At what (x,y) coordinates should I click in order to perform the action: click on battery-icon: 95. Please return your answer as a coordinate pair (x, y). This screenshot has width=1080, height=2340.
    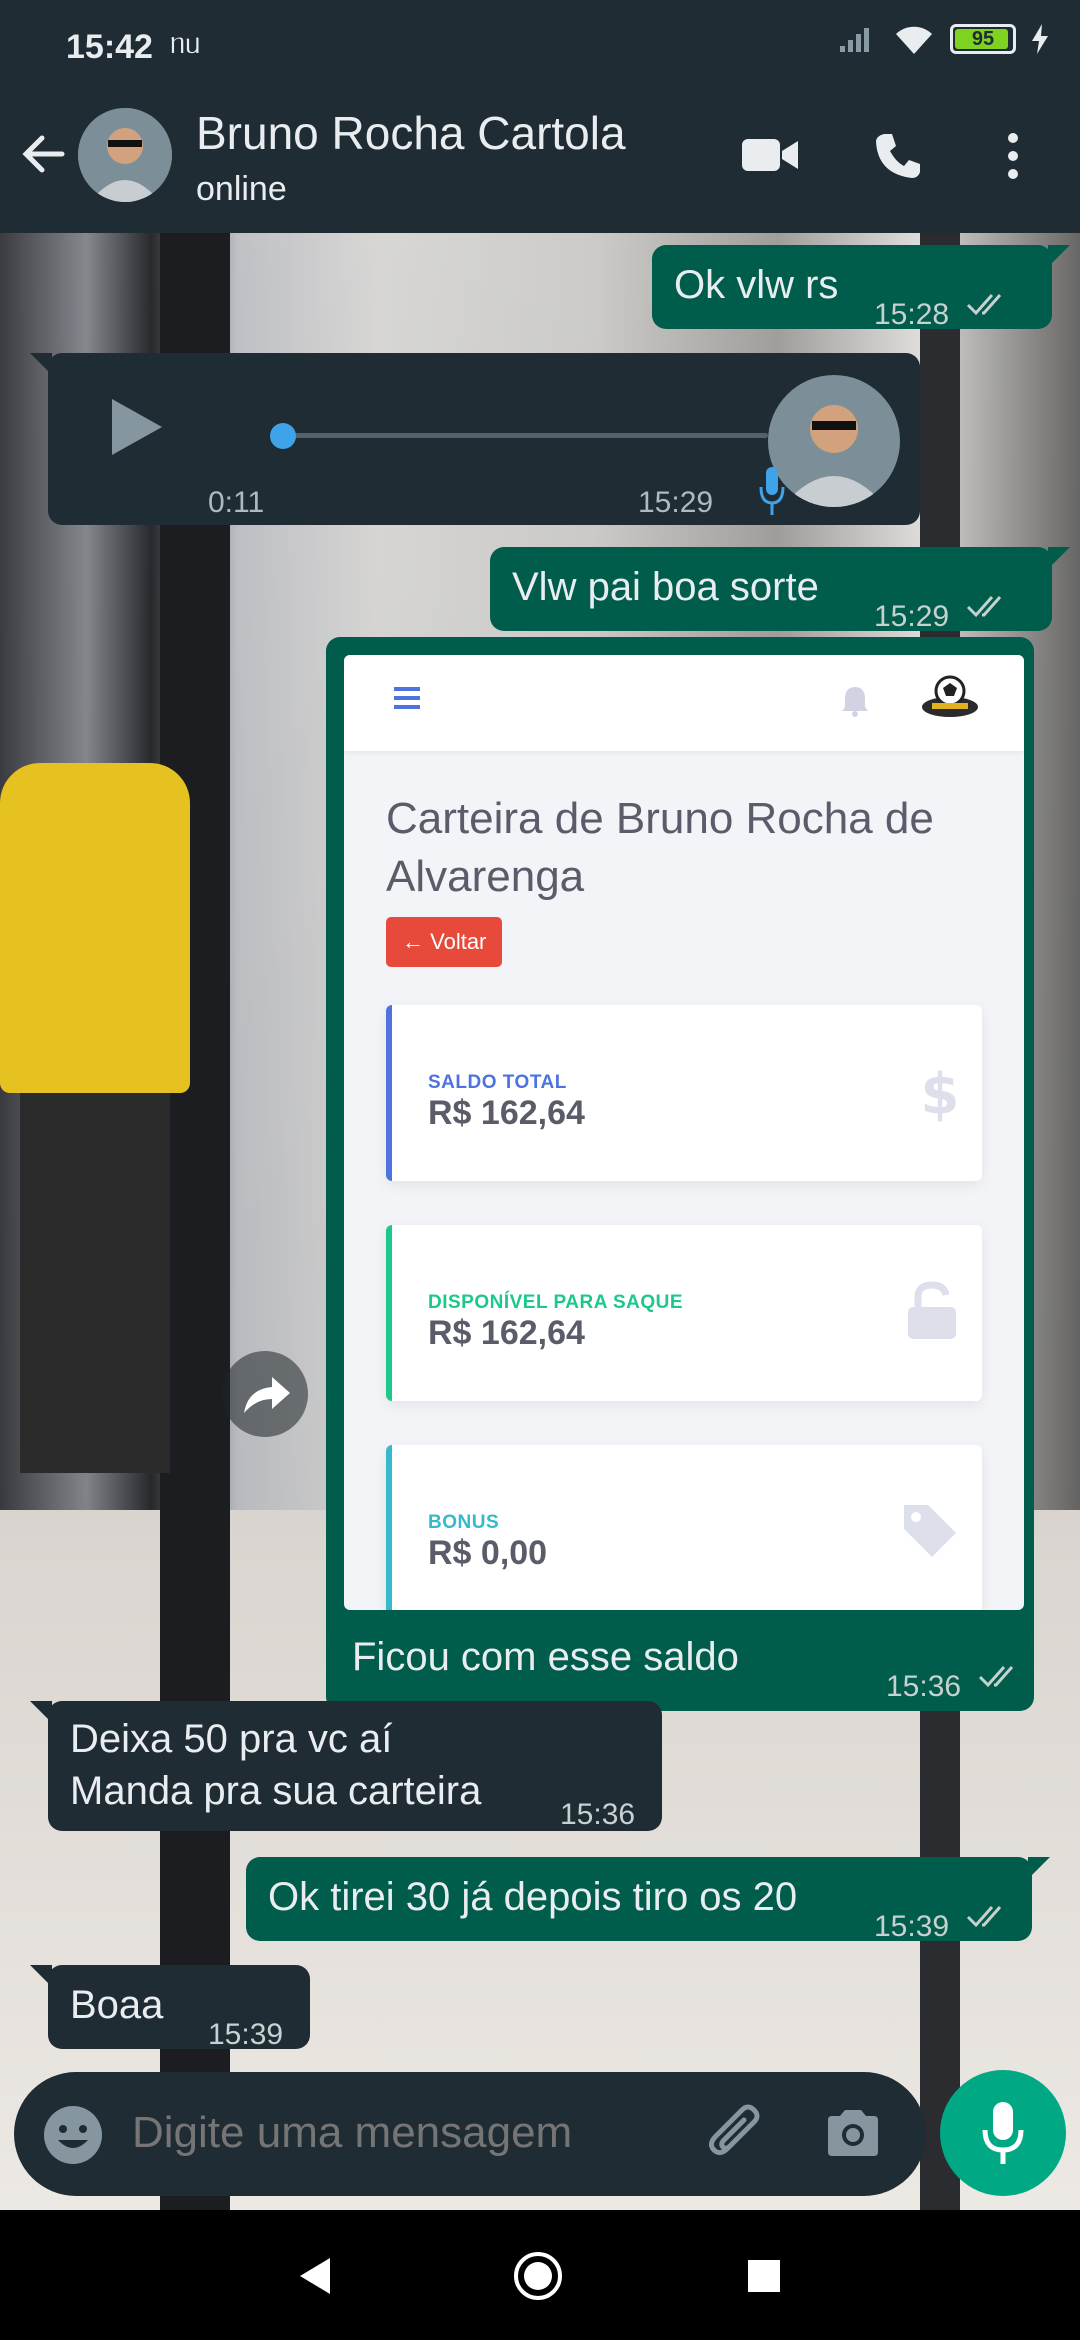
    Looking at the image, I should click on (983, 39).